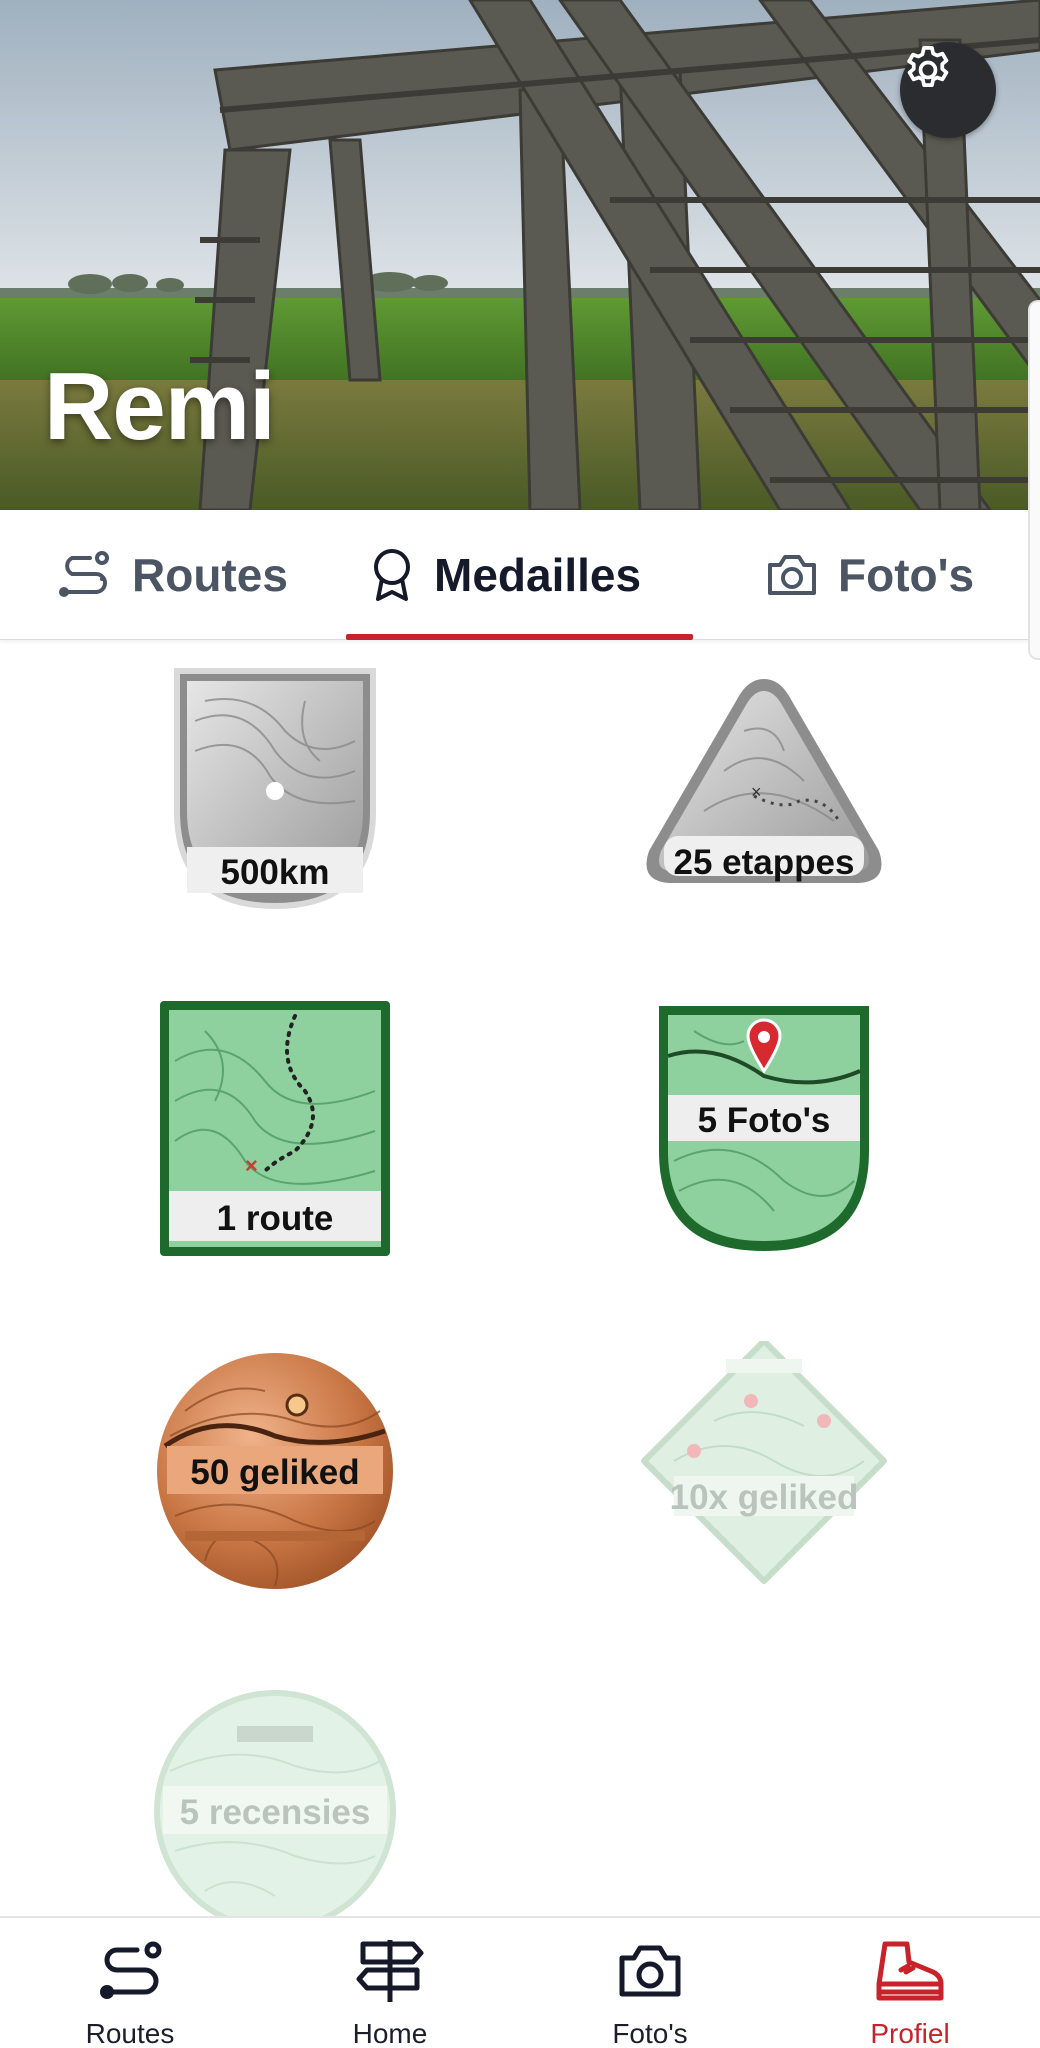 This screenshot has width=1040, height=2048. I want to click on tab-medals: Medailles, so click(505, 575).